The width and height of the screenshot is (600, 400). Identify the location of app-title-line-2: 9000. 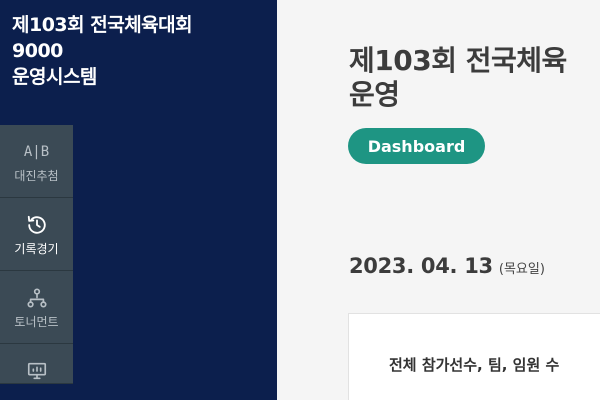
(37, 51).